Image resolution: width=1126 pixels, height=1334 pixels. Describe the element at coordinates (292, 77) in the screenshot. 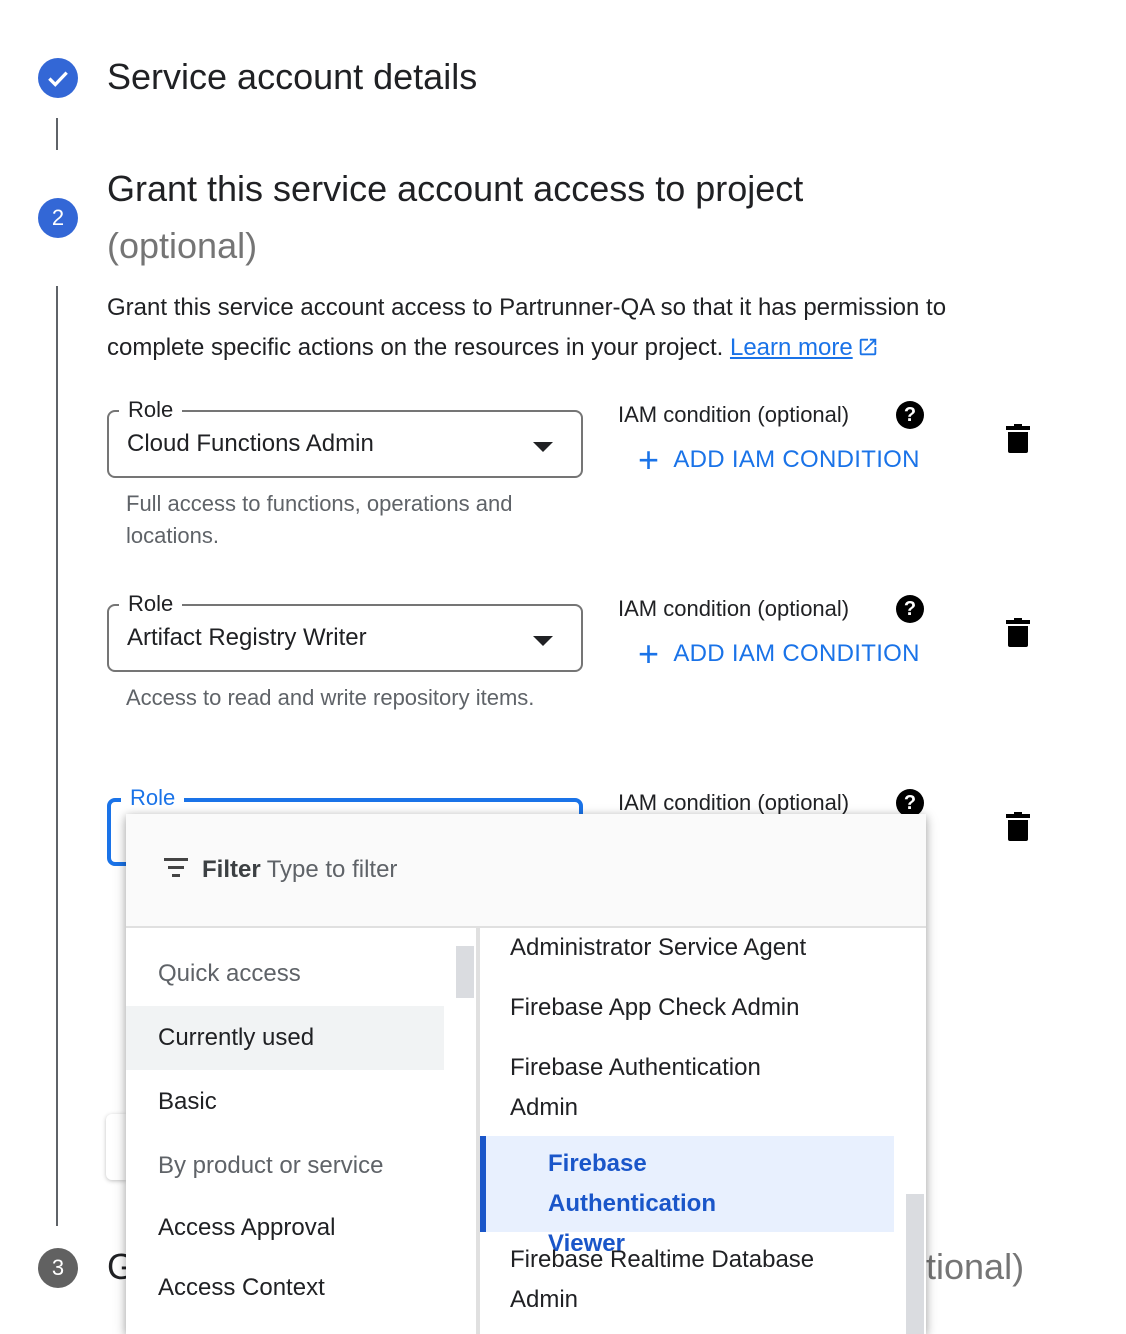

I see `step-1-title: Service account details` at that location.